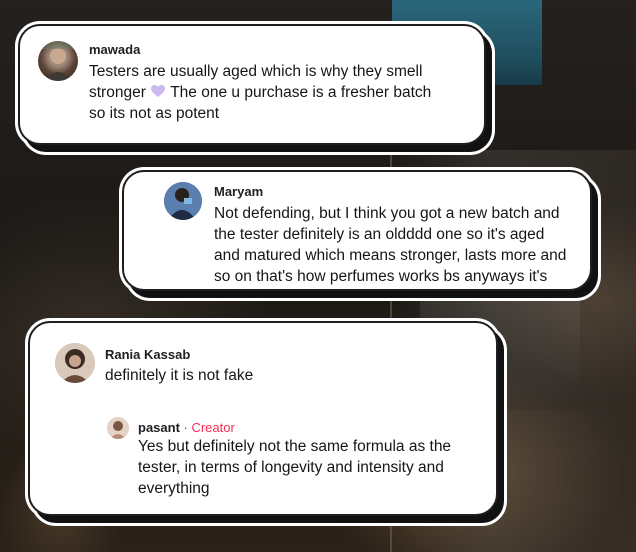 Image resolution: width=636 pixels, height=552 pixels. I want to click on comment-username: mawada, so click(114, 49).